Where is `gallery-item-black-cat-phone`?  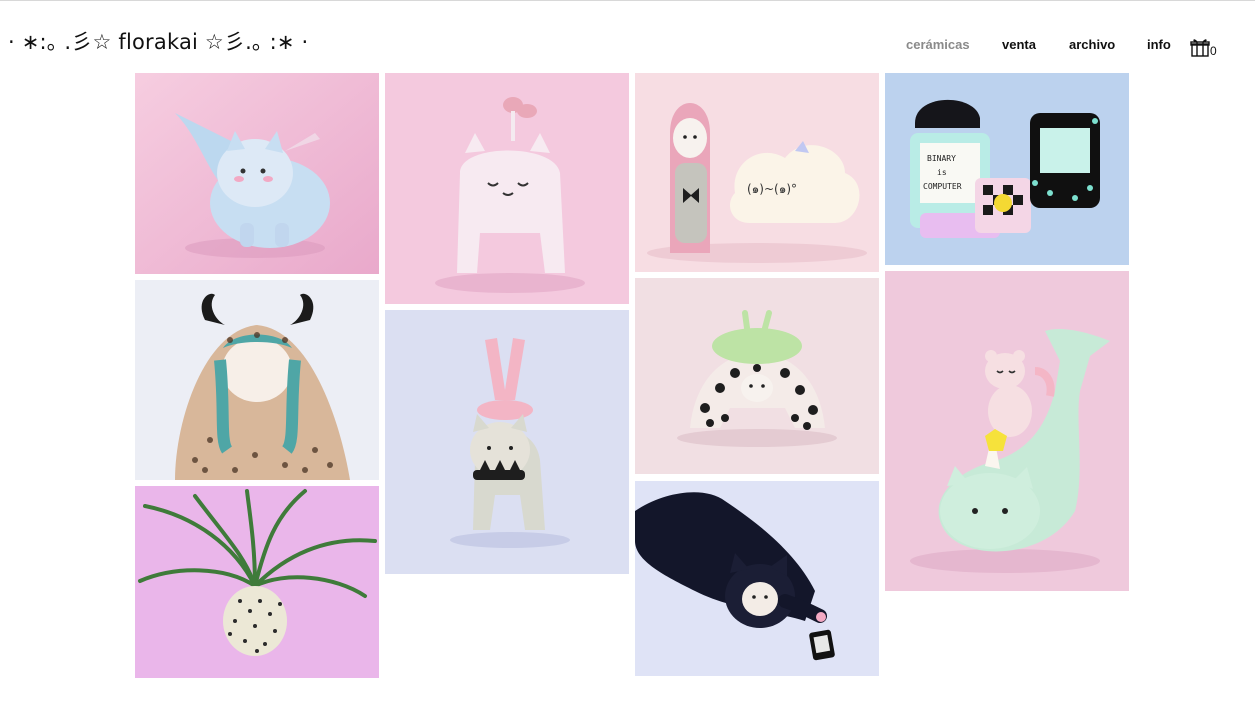
gallery-item-black-cat-phone is located at coordinates (757, 578).